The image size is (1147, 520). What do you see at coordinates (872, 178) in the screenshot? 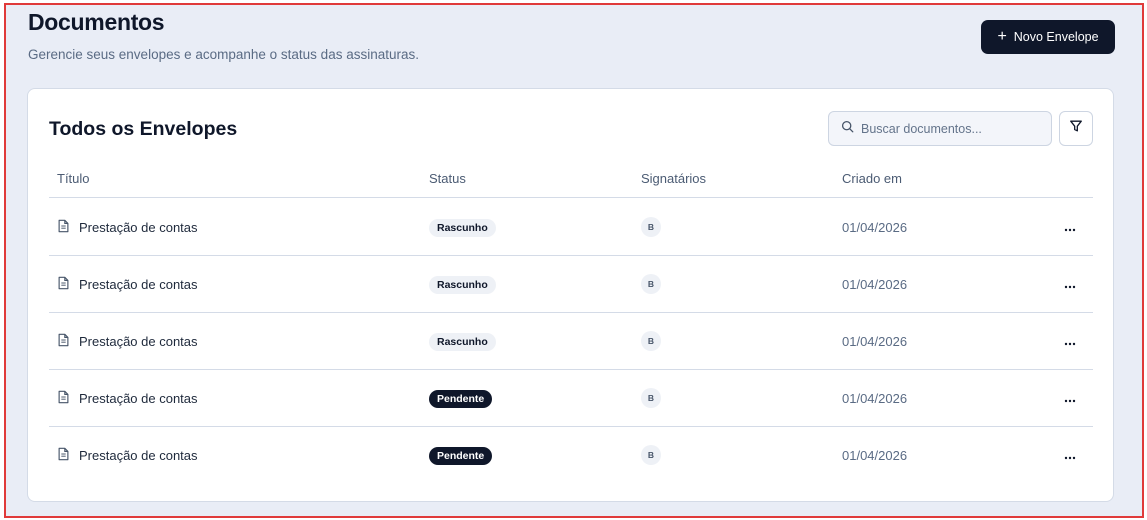
I see `column-created: Criado em` at bounding box center [872, 178].